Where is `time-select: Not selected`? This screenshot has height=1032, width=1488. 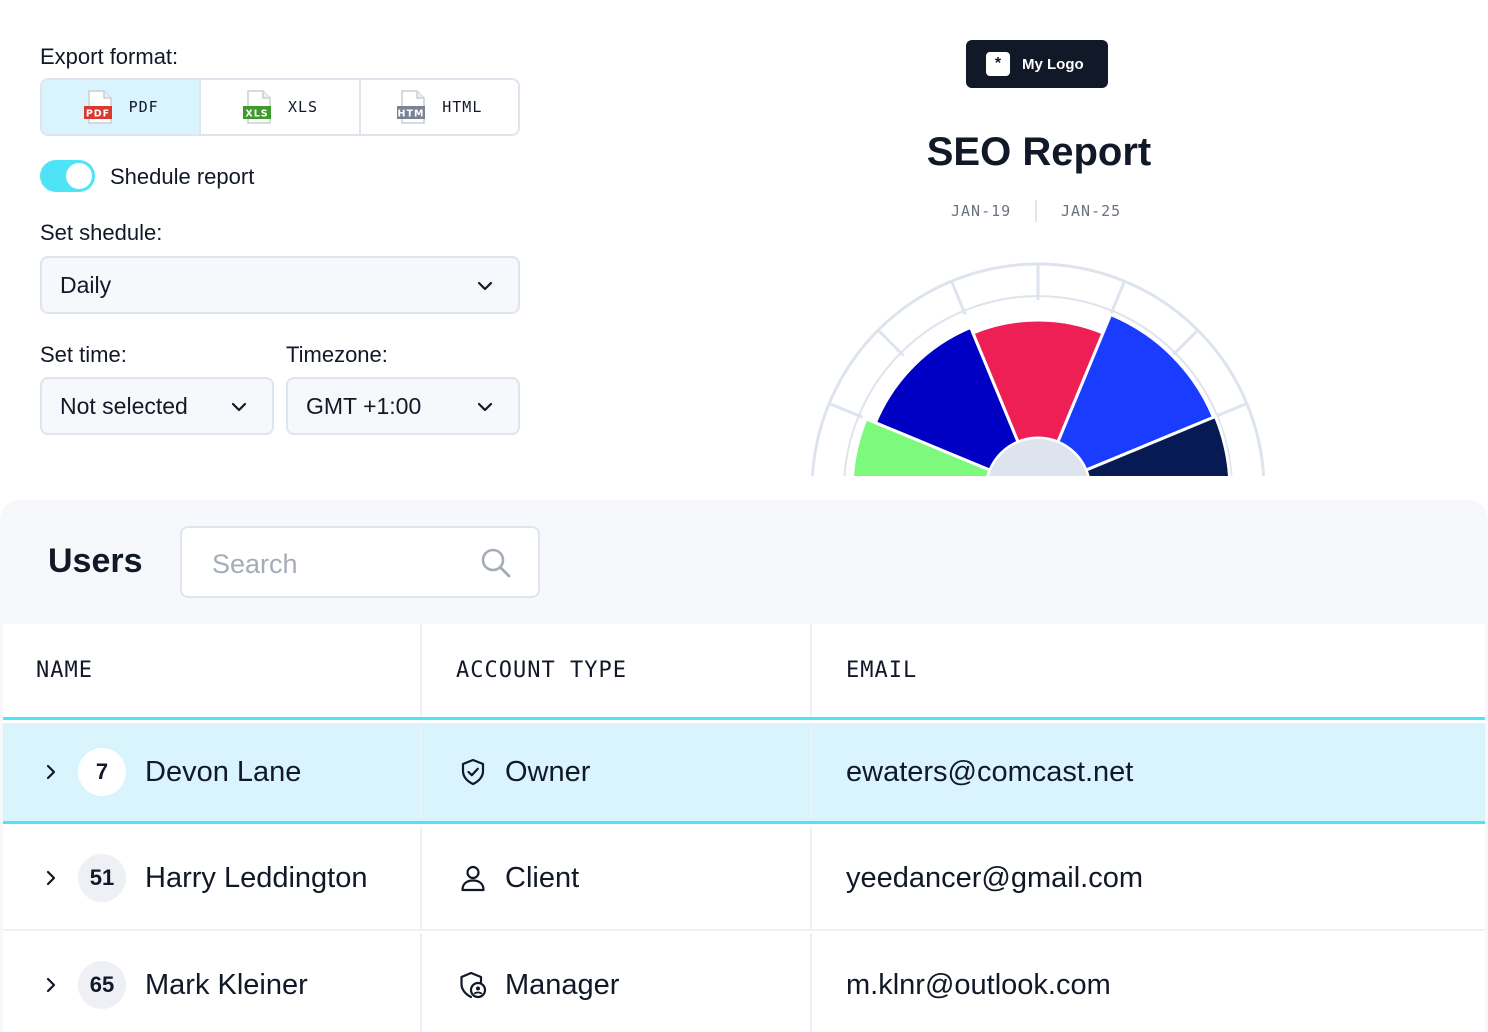
time-select: Not selected is located at coordinates (157, 406).